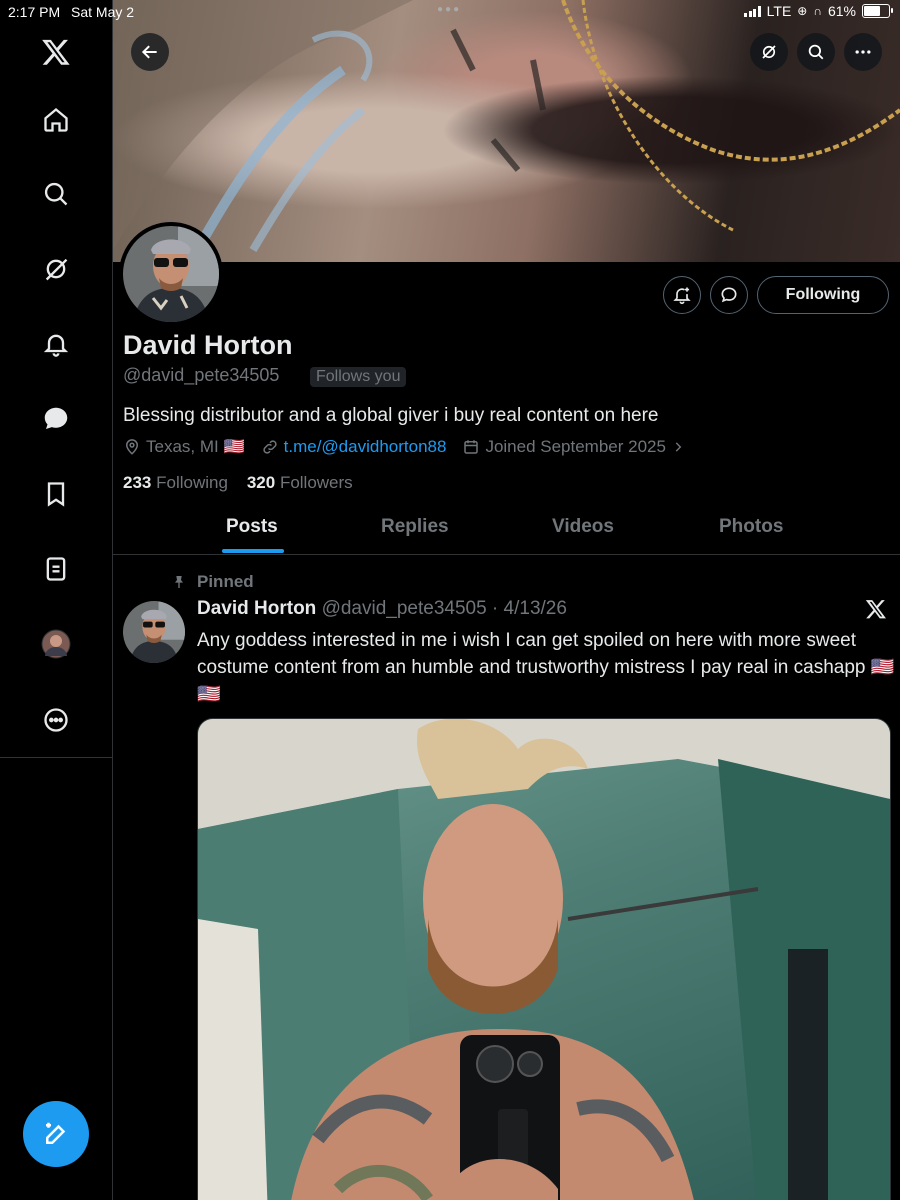 The image size is (900, 1200). I want to click on joined-item: Joined September 2025, so click(573, 447).